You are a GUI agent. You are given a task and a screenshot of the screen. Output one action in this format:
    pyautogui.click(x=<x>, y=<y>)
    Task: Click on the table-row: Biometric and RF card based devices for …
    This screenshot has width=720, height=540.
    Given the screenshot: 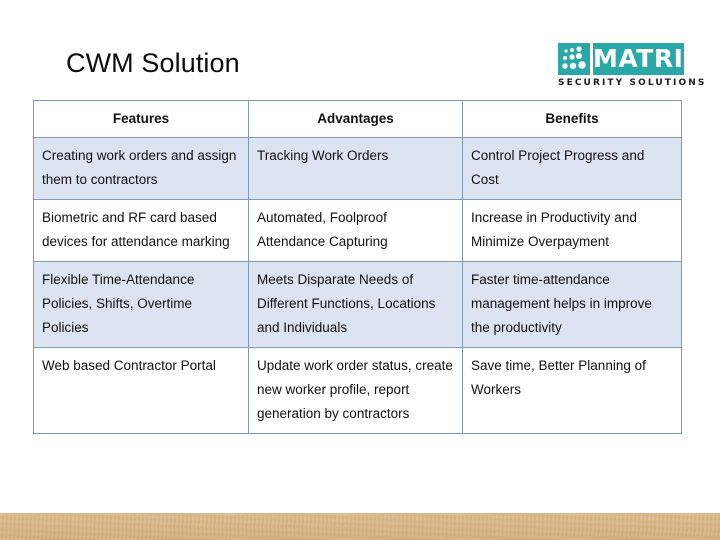 What is the action you would take?
    pyautogui.click(x=357, y=230)
    